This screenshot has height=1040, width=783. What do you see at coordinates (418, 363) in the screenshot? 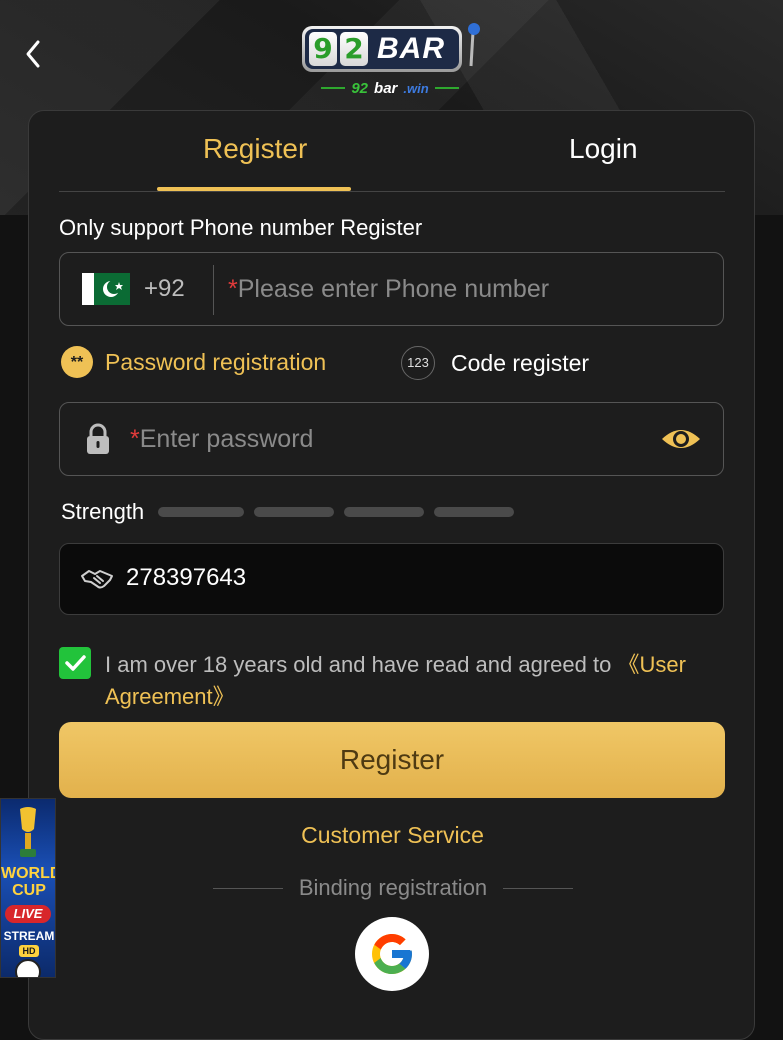
I see `code-option-icon: 123` at bounding box center [418, 363].